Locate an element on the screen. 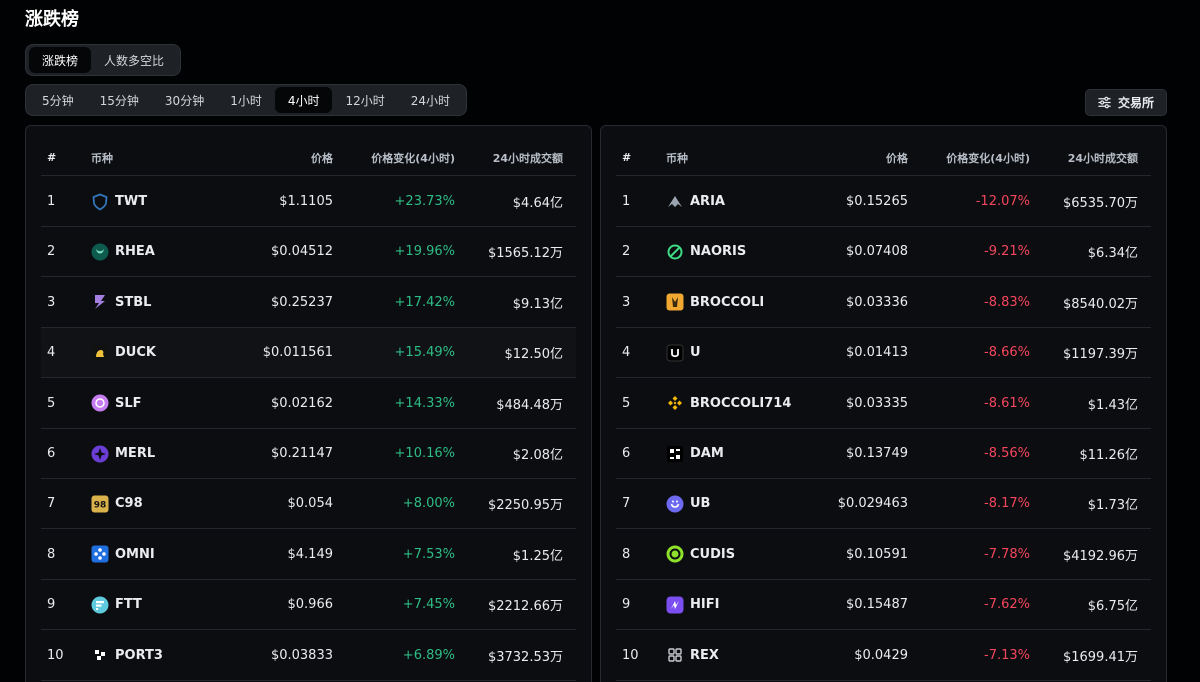 This screenshot has width=1200, height=682. price-cell: $0.03335 is located at coordinates (876, 403).